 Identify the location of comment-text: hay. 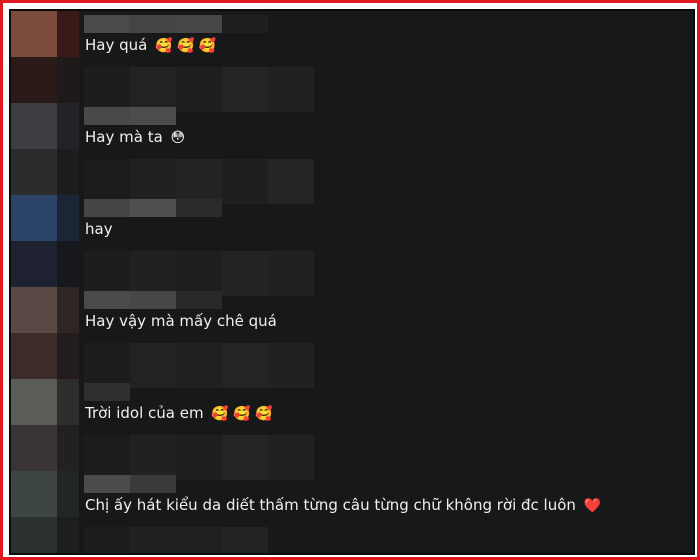
(99, 229).